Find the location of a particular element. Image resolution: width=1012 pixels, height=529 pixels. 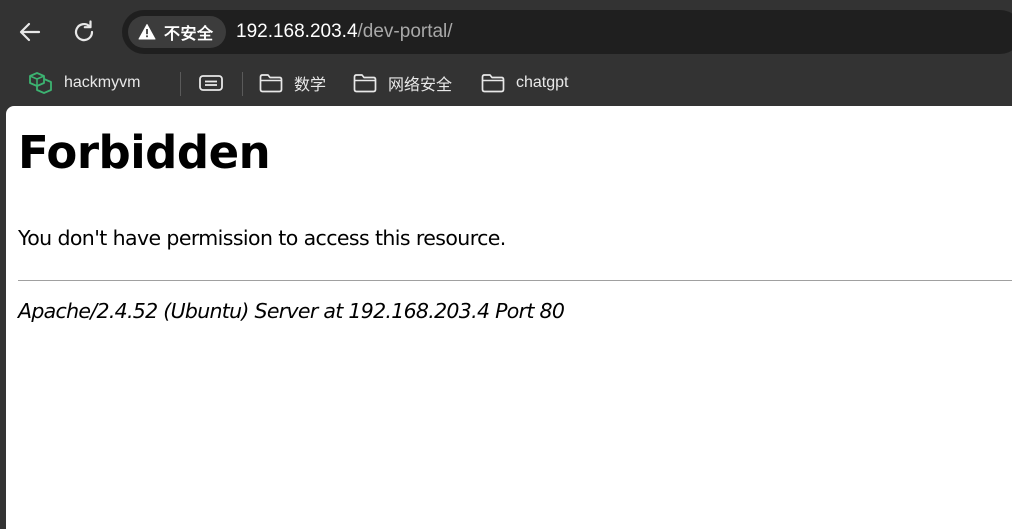

warning-triangle-icon is located at coordinates (147, 32).